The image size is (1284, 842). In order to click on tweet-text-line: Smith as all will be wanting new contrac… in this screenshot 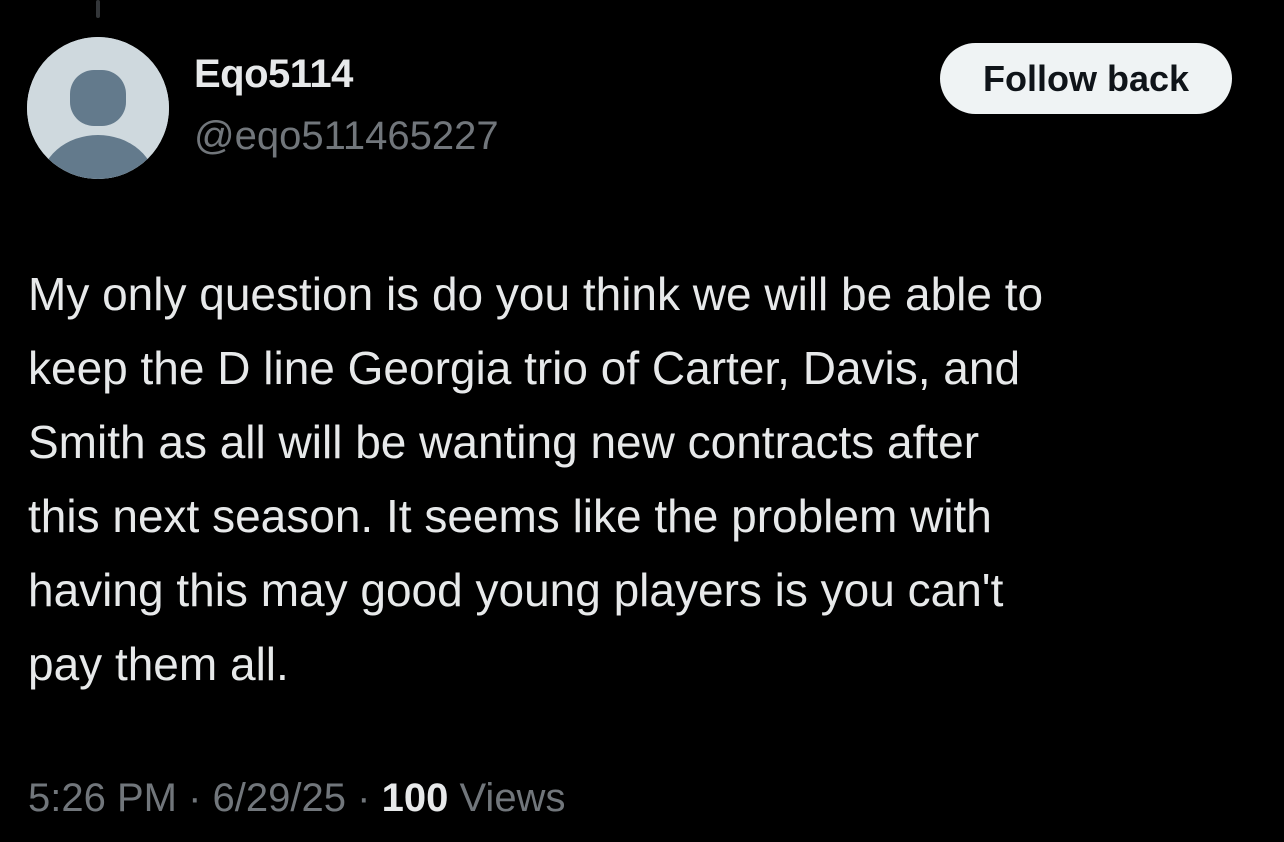, I will do `click(504, 442)`.